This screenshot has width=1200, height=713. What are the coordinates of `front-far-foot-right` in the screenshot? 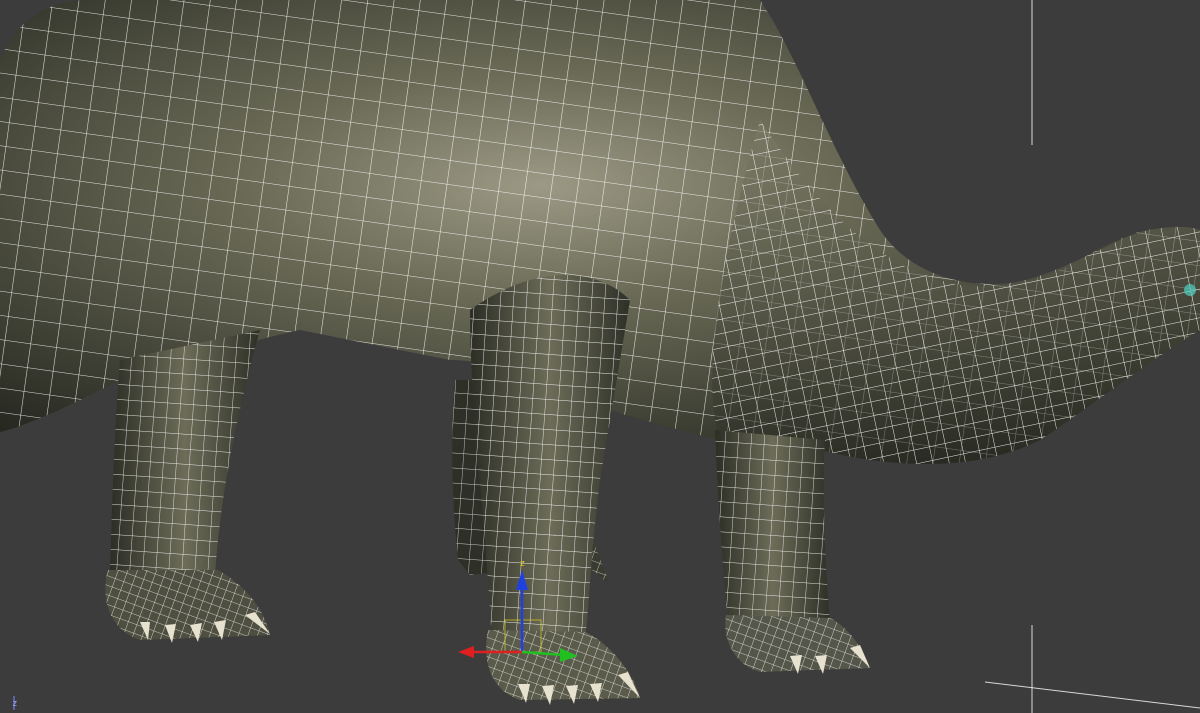 It's located at (797, 644).